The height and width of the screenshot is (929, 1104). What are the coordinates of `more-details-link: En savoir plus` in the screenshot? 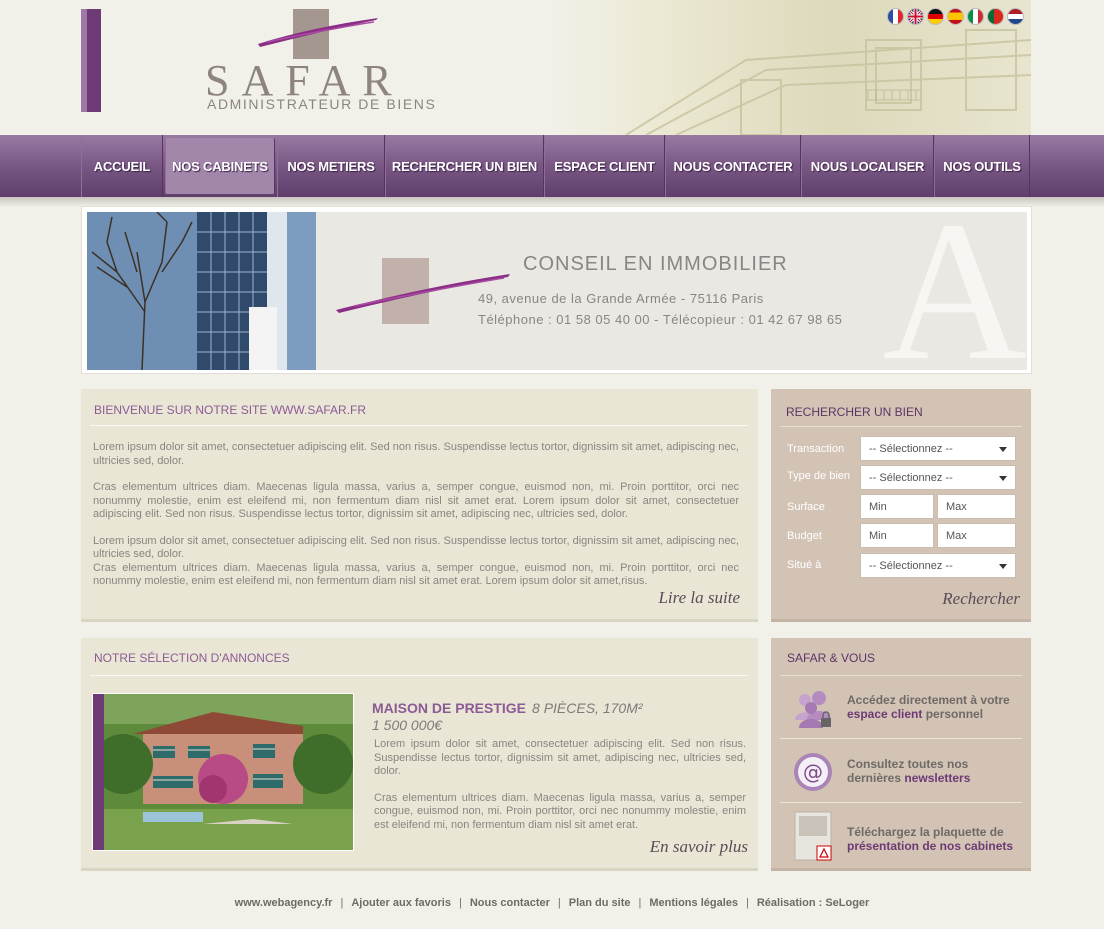 It's located at (699, 847).